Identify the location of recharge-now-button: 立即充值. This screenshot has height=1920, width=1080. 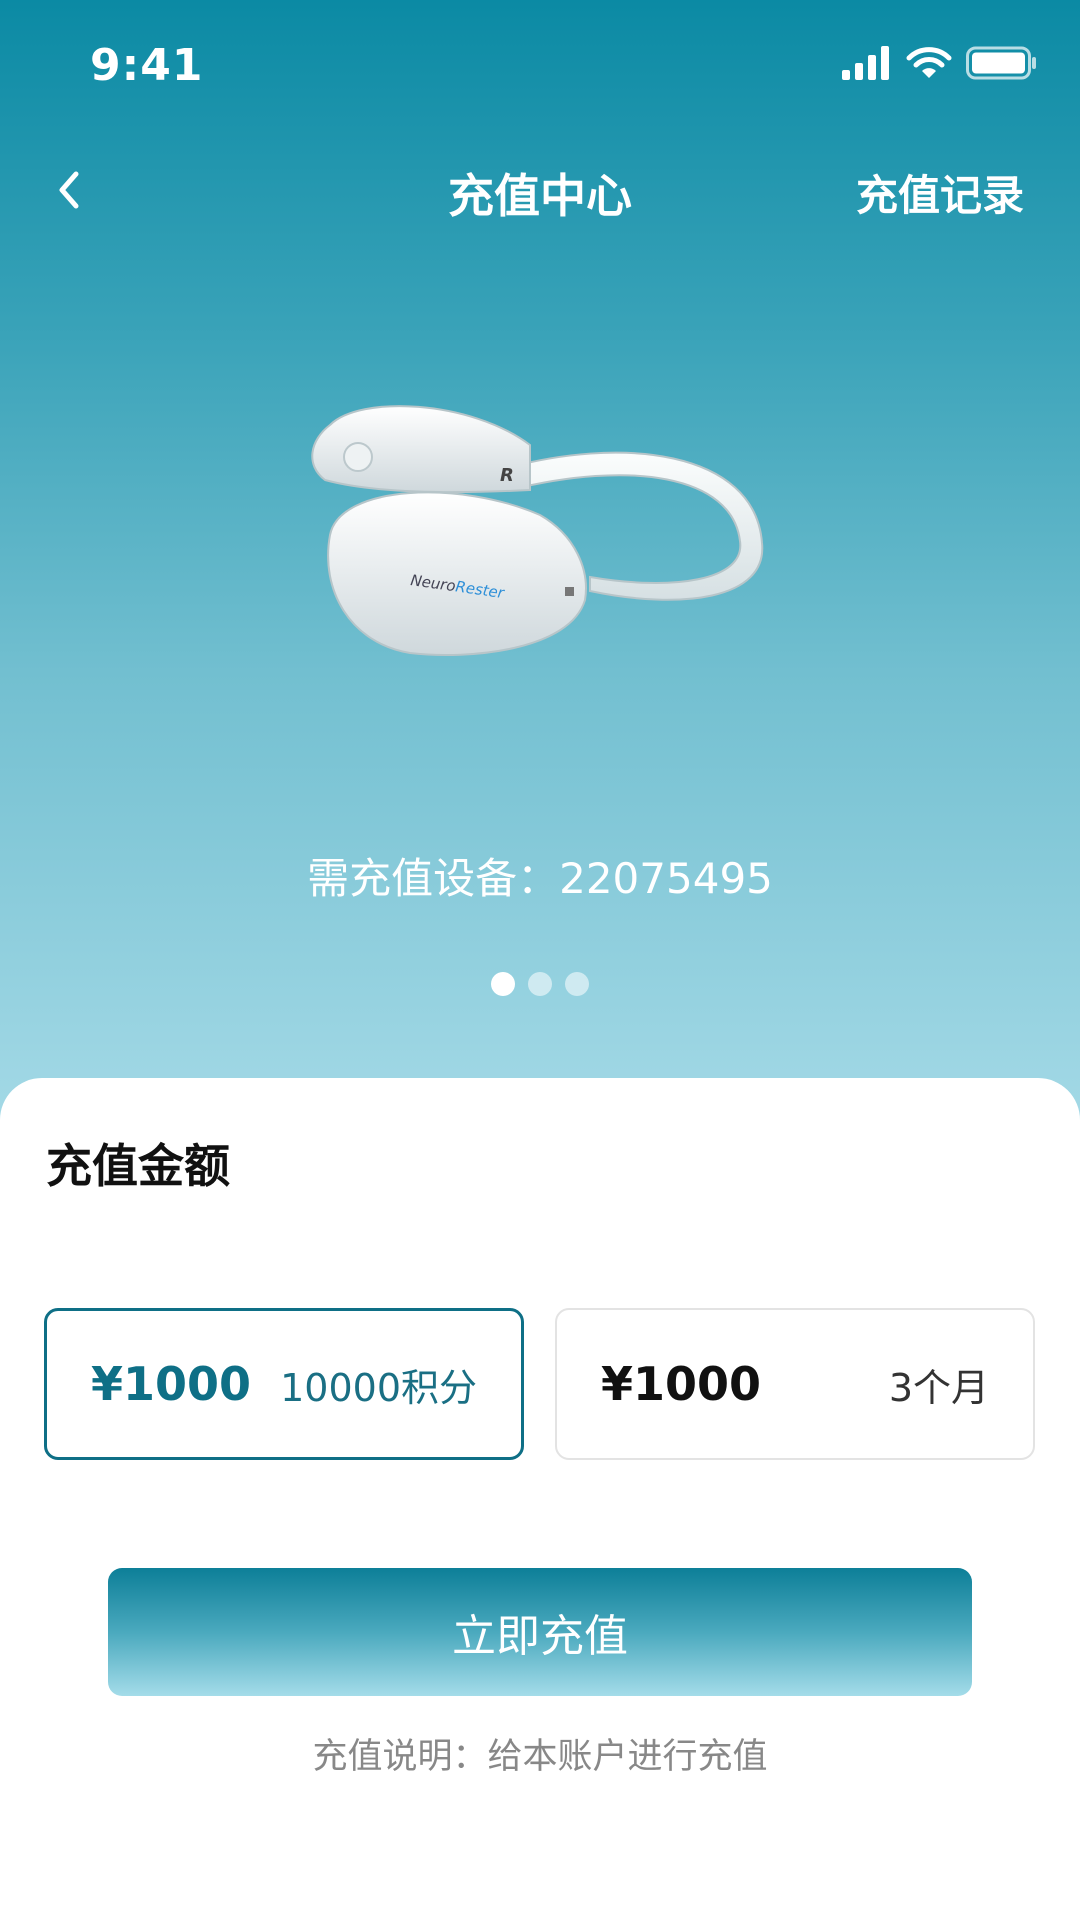
(540, 1632).